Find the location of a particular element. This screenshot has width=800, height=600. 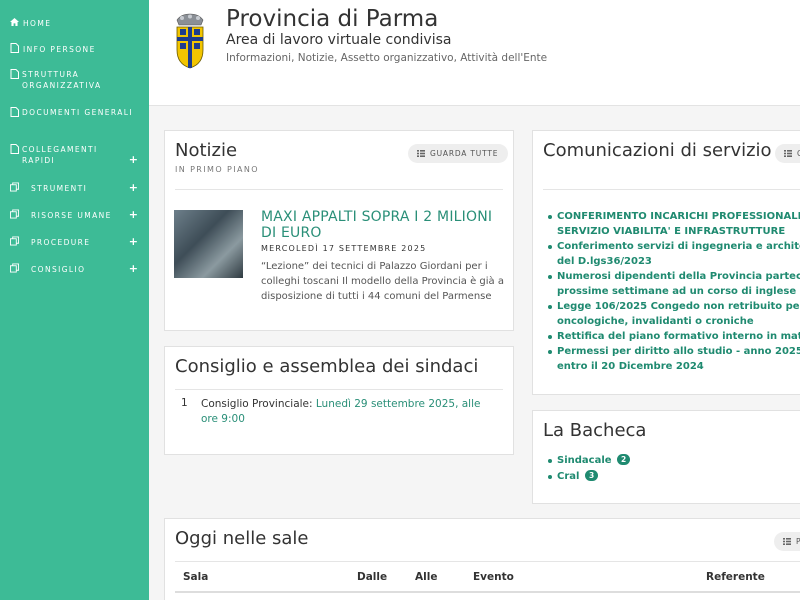

sidebar-item-procedure: Procedure + is located at coordinates (75, 242).